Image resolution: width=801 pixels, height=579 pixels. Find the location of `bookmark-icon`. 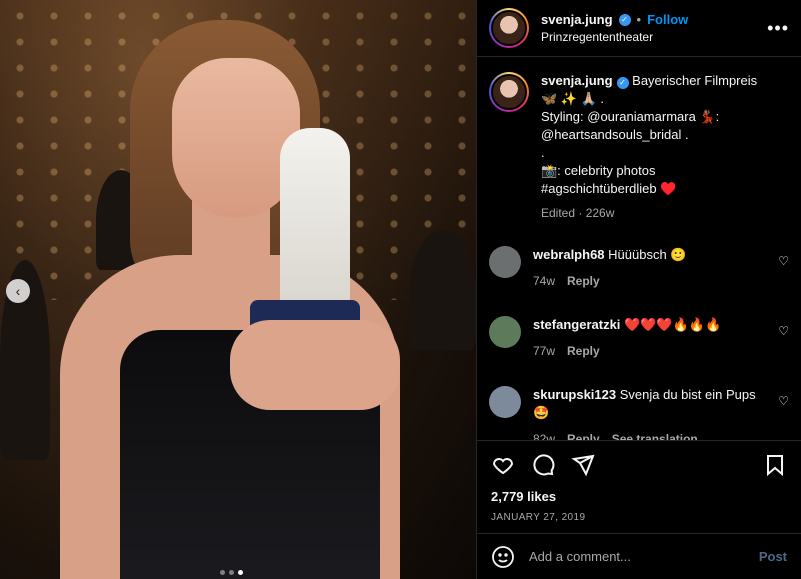

bookmark-icon is located at coordinates (775, 465).